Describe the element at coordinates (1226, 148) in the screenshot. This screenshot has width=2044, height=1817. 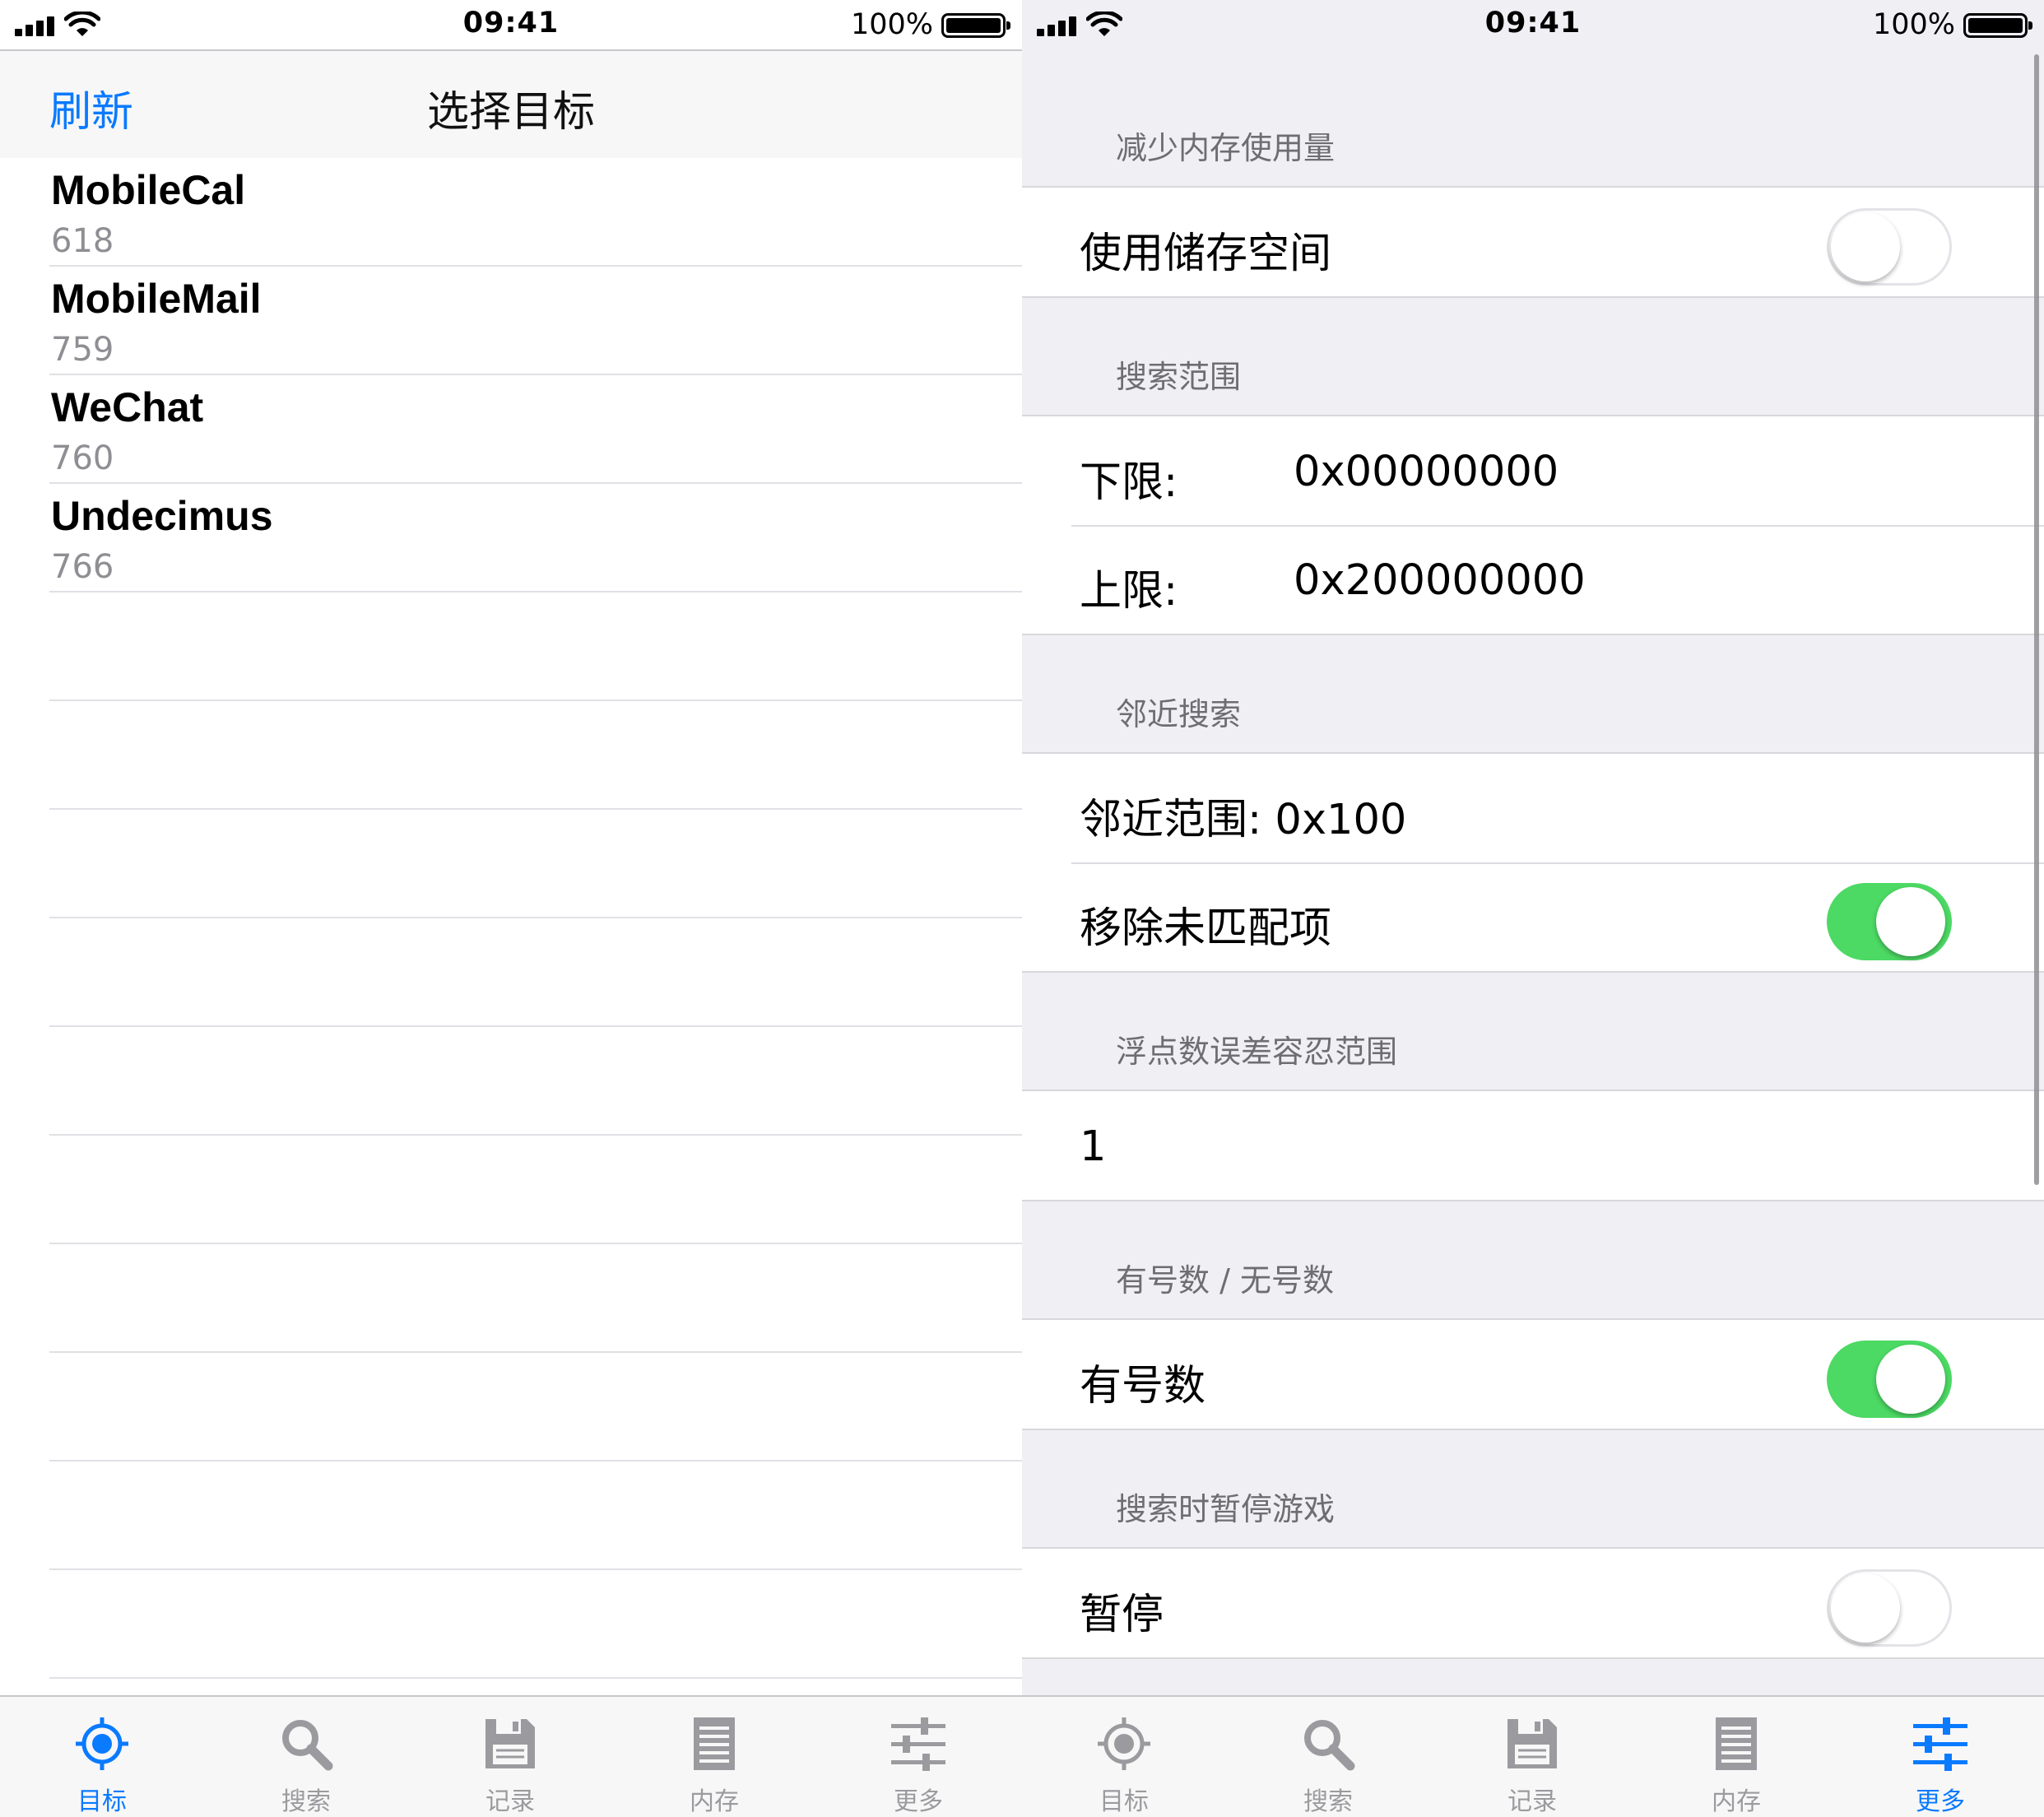
I see `section-title: 减少内存使用量` at that location.